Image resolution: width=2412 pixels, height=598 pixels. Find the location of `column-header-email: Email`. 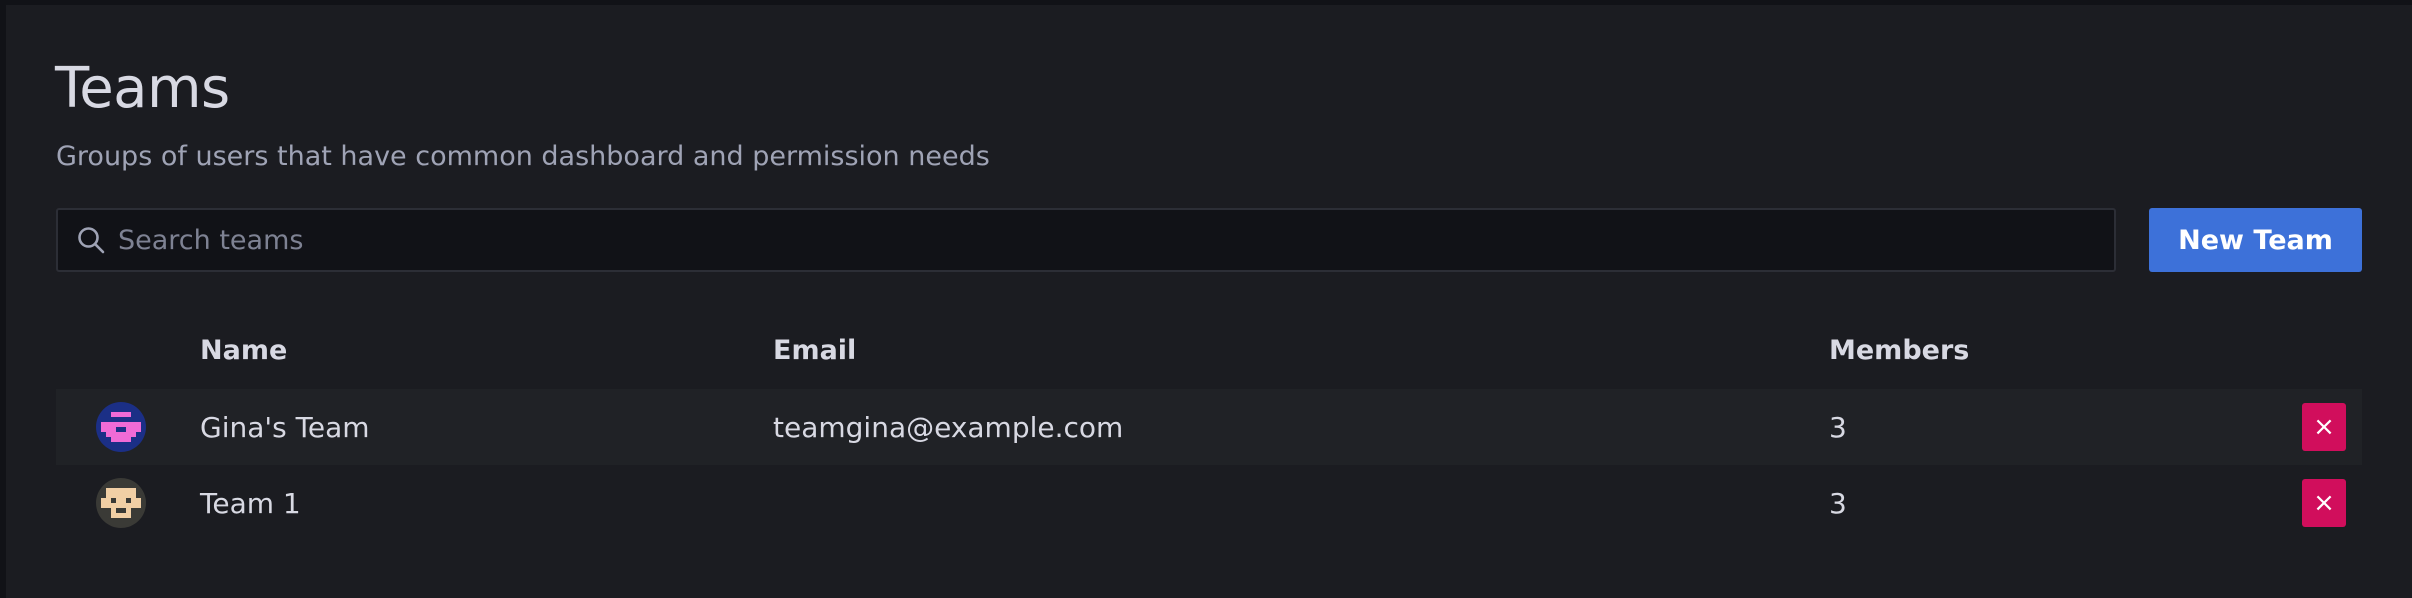

column-header-email: Email is located at coordinates (814, 350).